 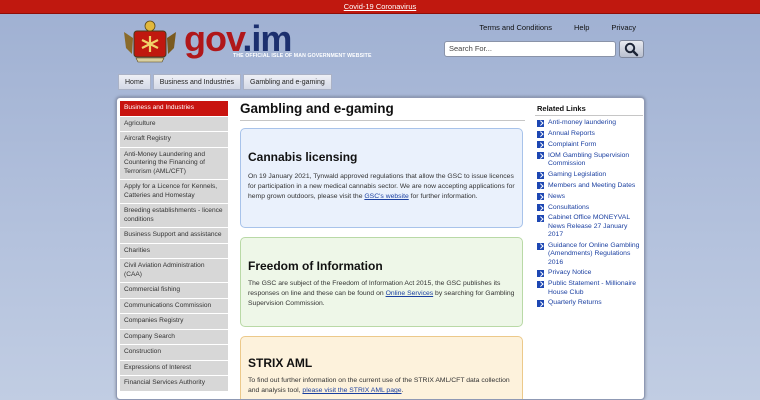 I want to click on related-link: Quarterly Returns, so click(x=589, y=303).